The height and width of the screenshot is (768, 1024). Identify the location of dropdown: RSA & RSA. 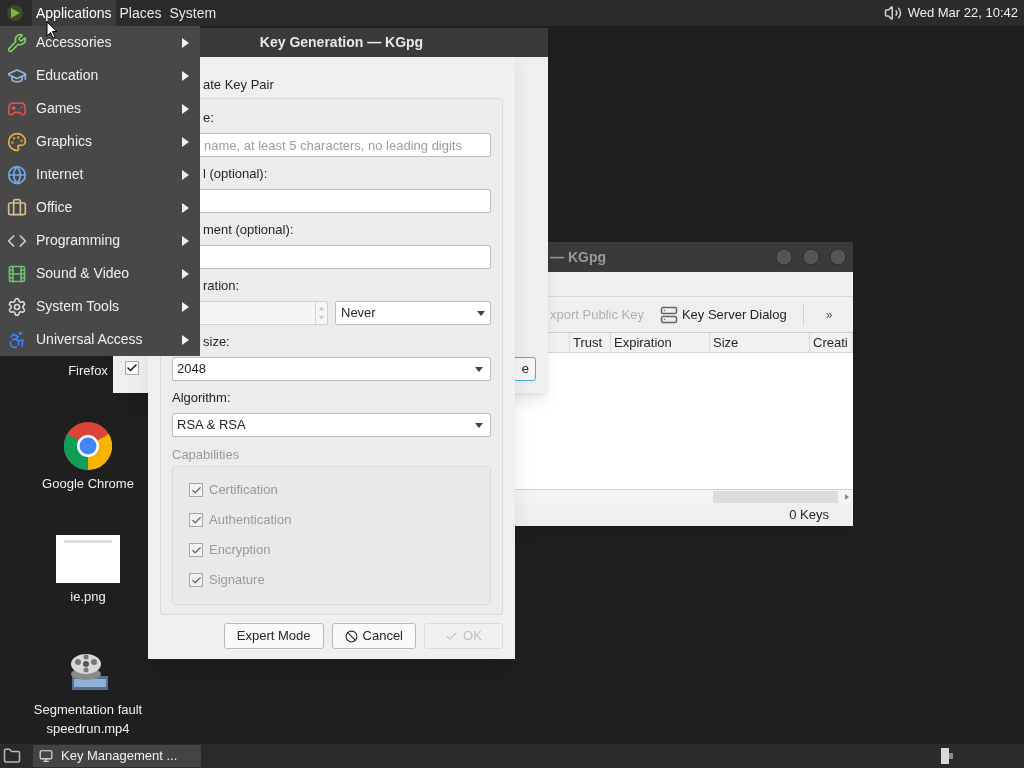
(331, 425).